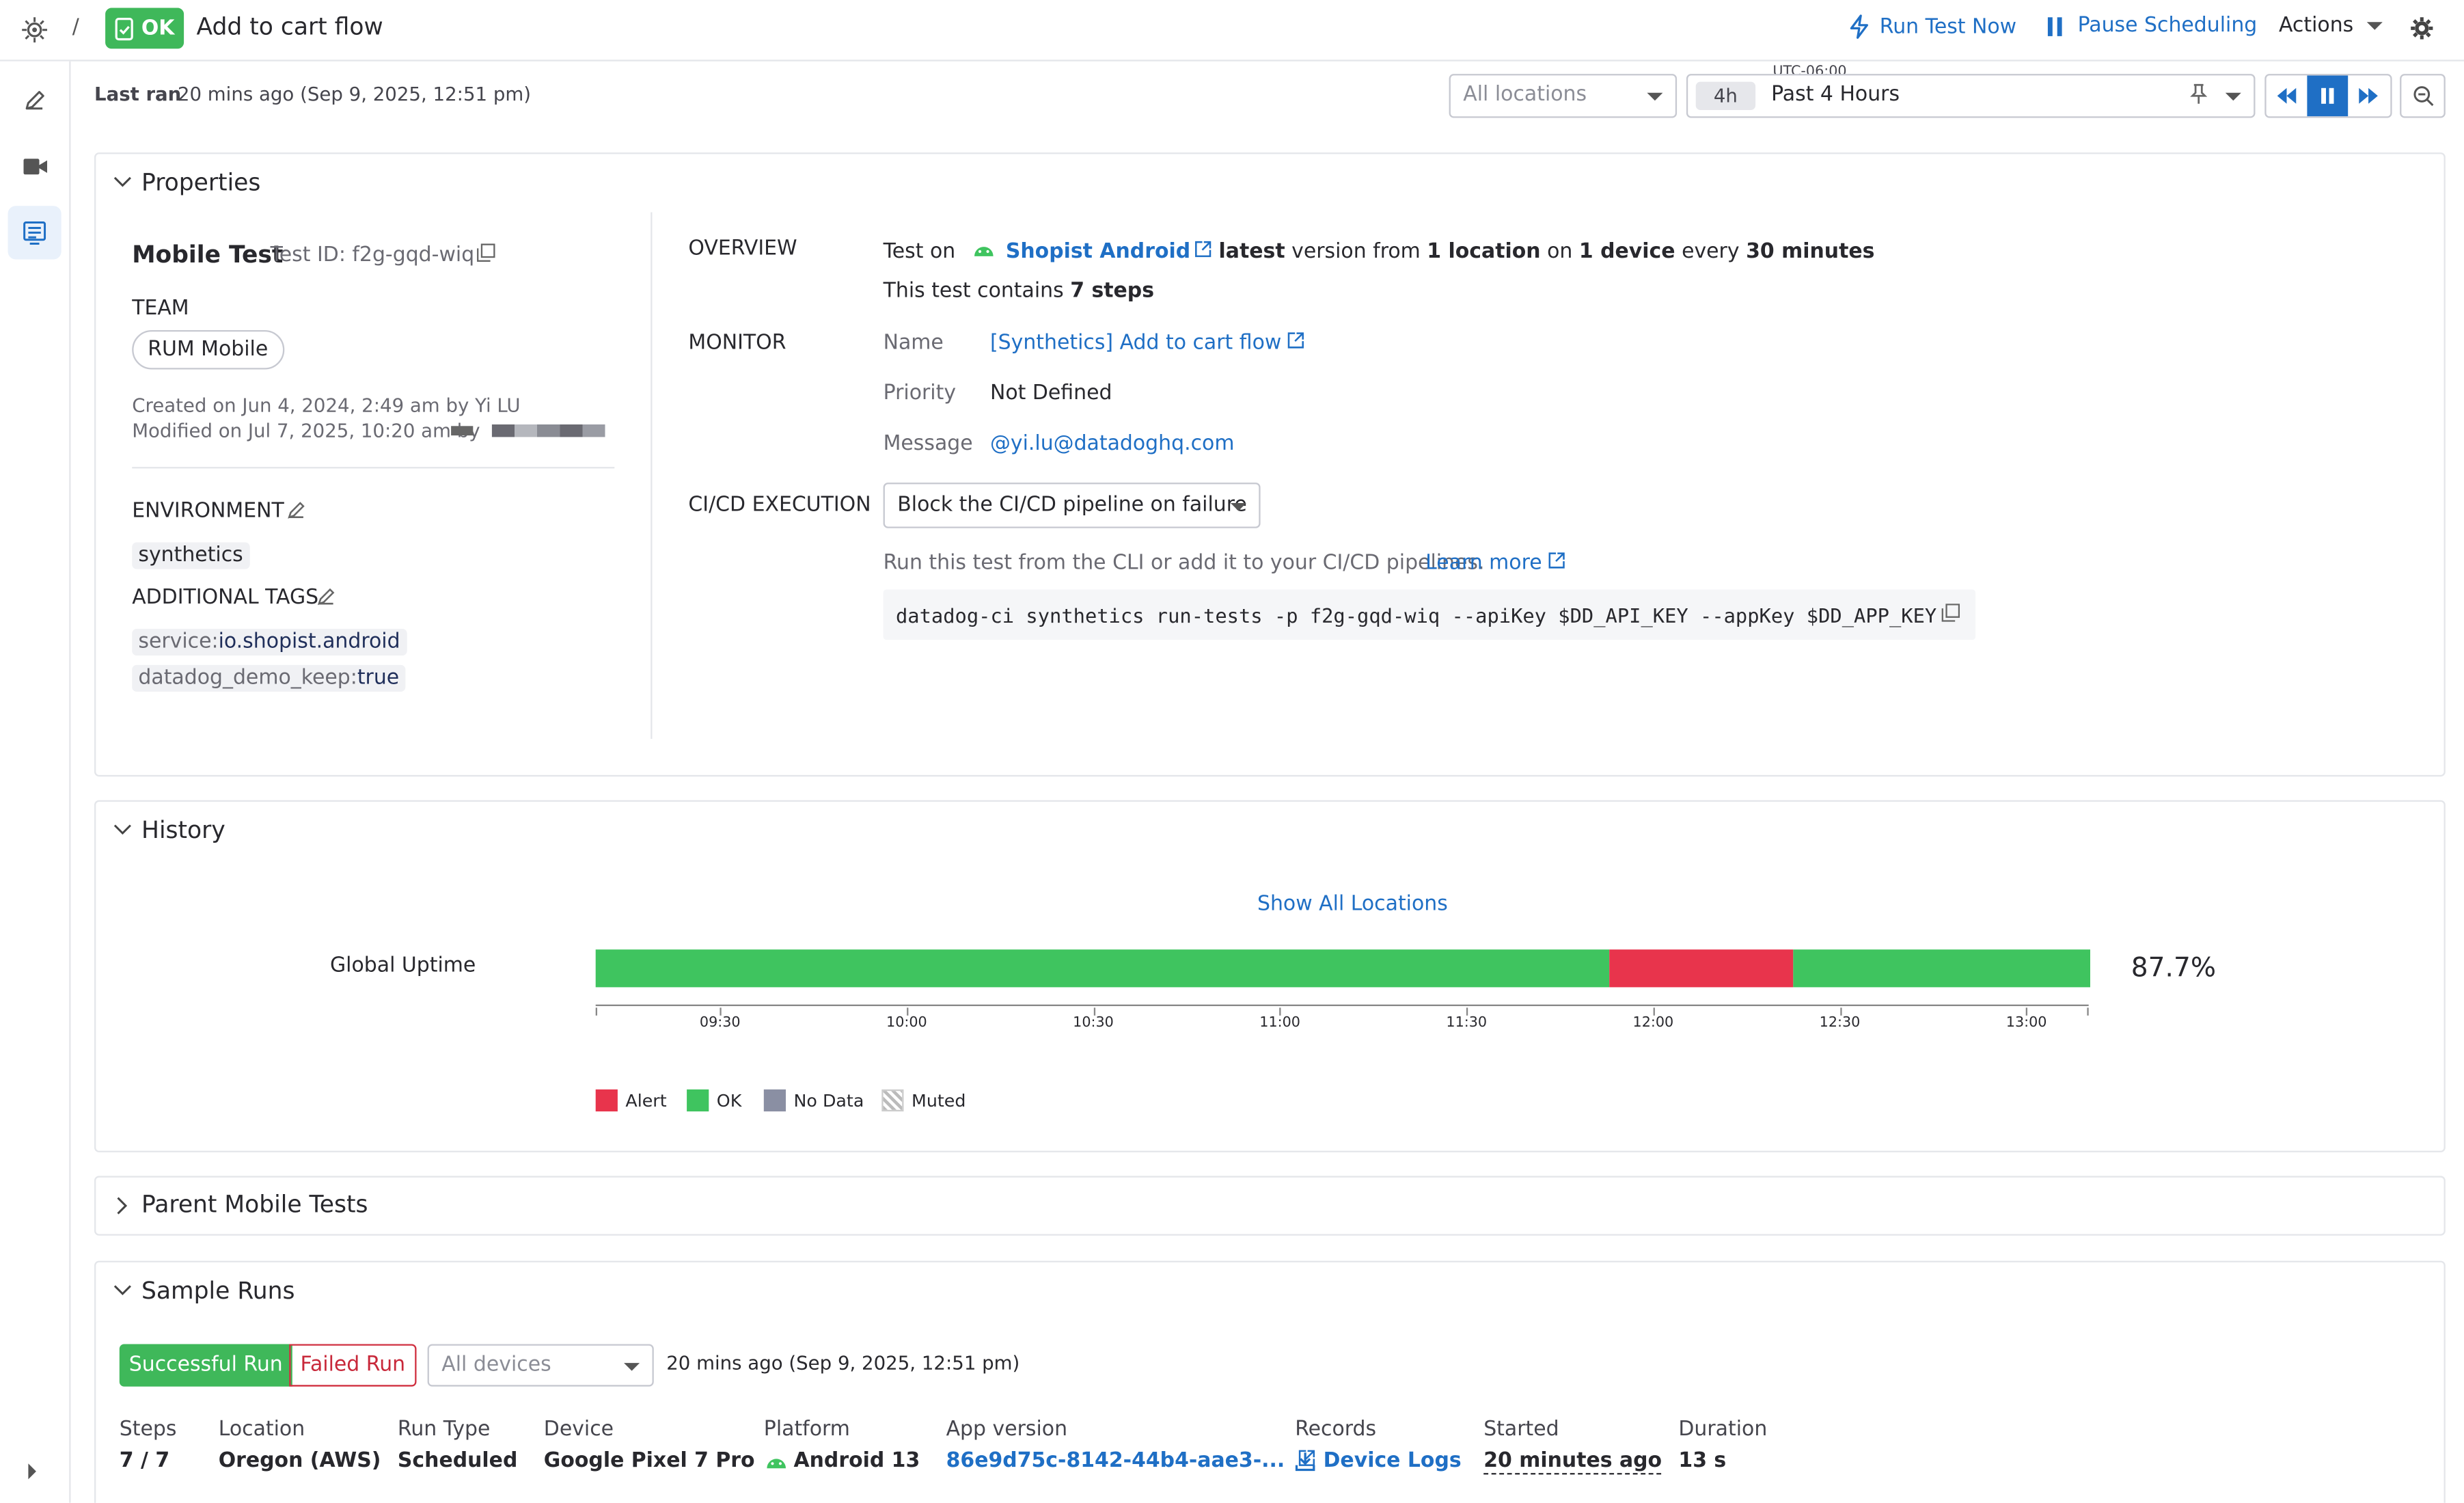 This screenshot has height=1503, width=2464. Describe the element at coordinates (983, 253) in the screenshot. I see `android-icon` at that location.